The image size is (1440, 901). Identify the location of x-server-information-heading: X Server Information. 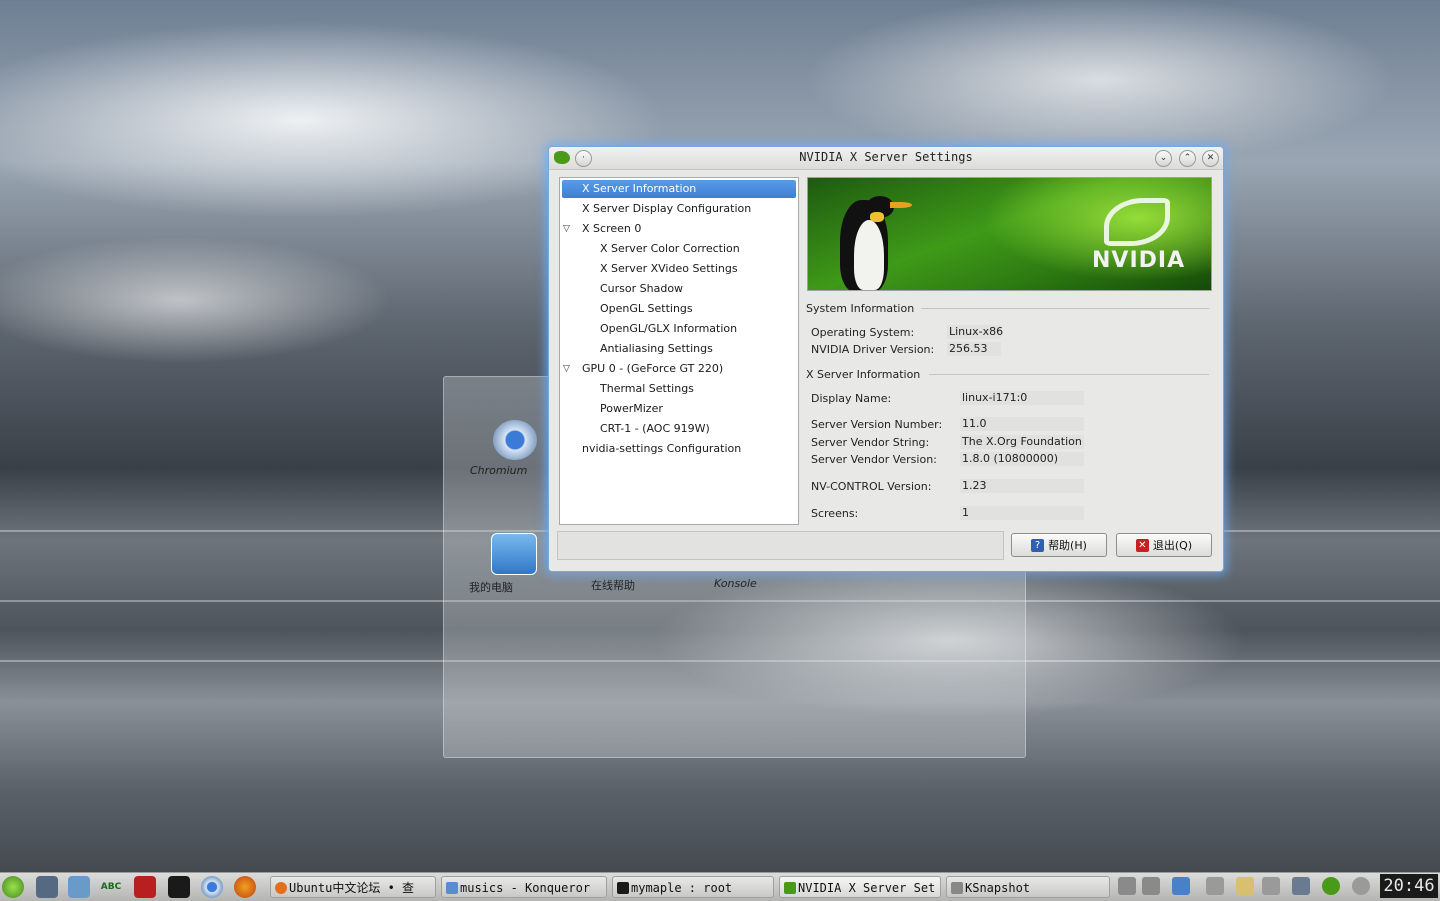
(863, 374).